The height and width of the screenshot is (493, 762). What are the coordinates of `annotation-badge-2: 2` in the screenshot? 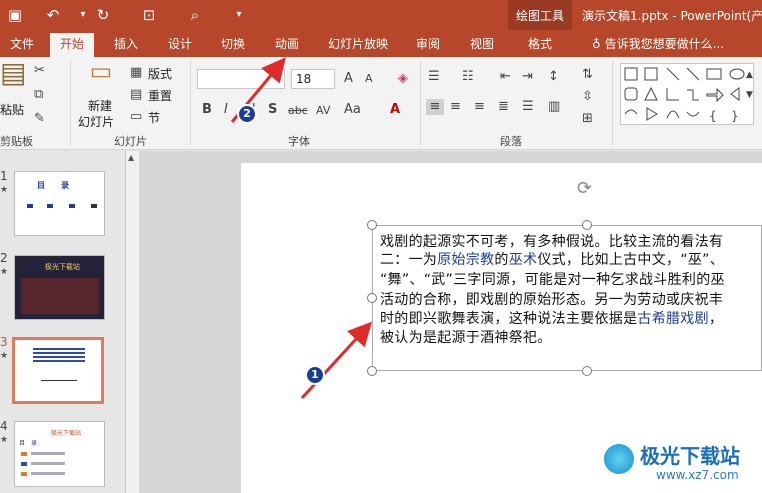 It's located at (247, 114).